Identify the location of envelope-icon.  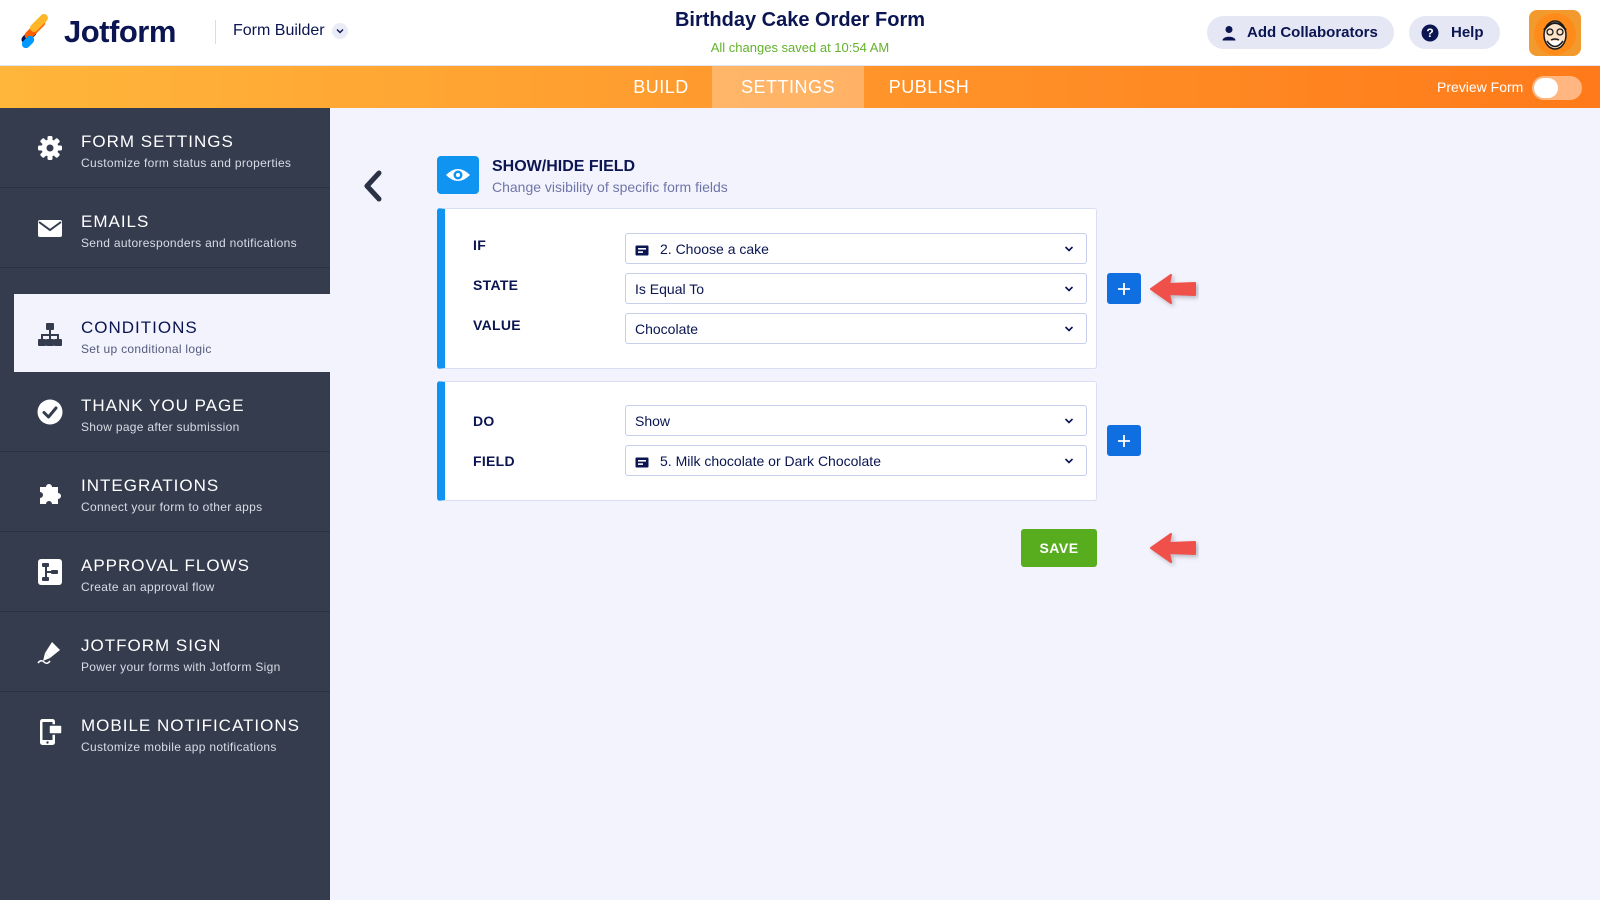
(50, 228).